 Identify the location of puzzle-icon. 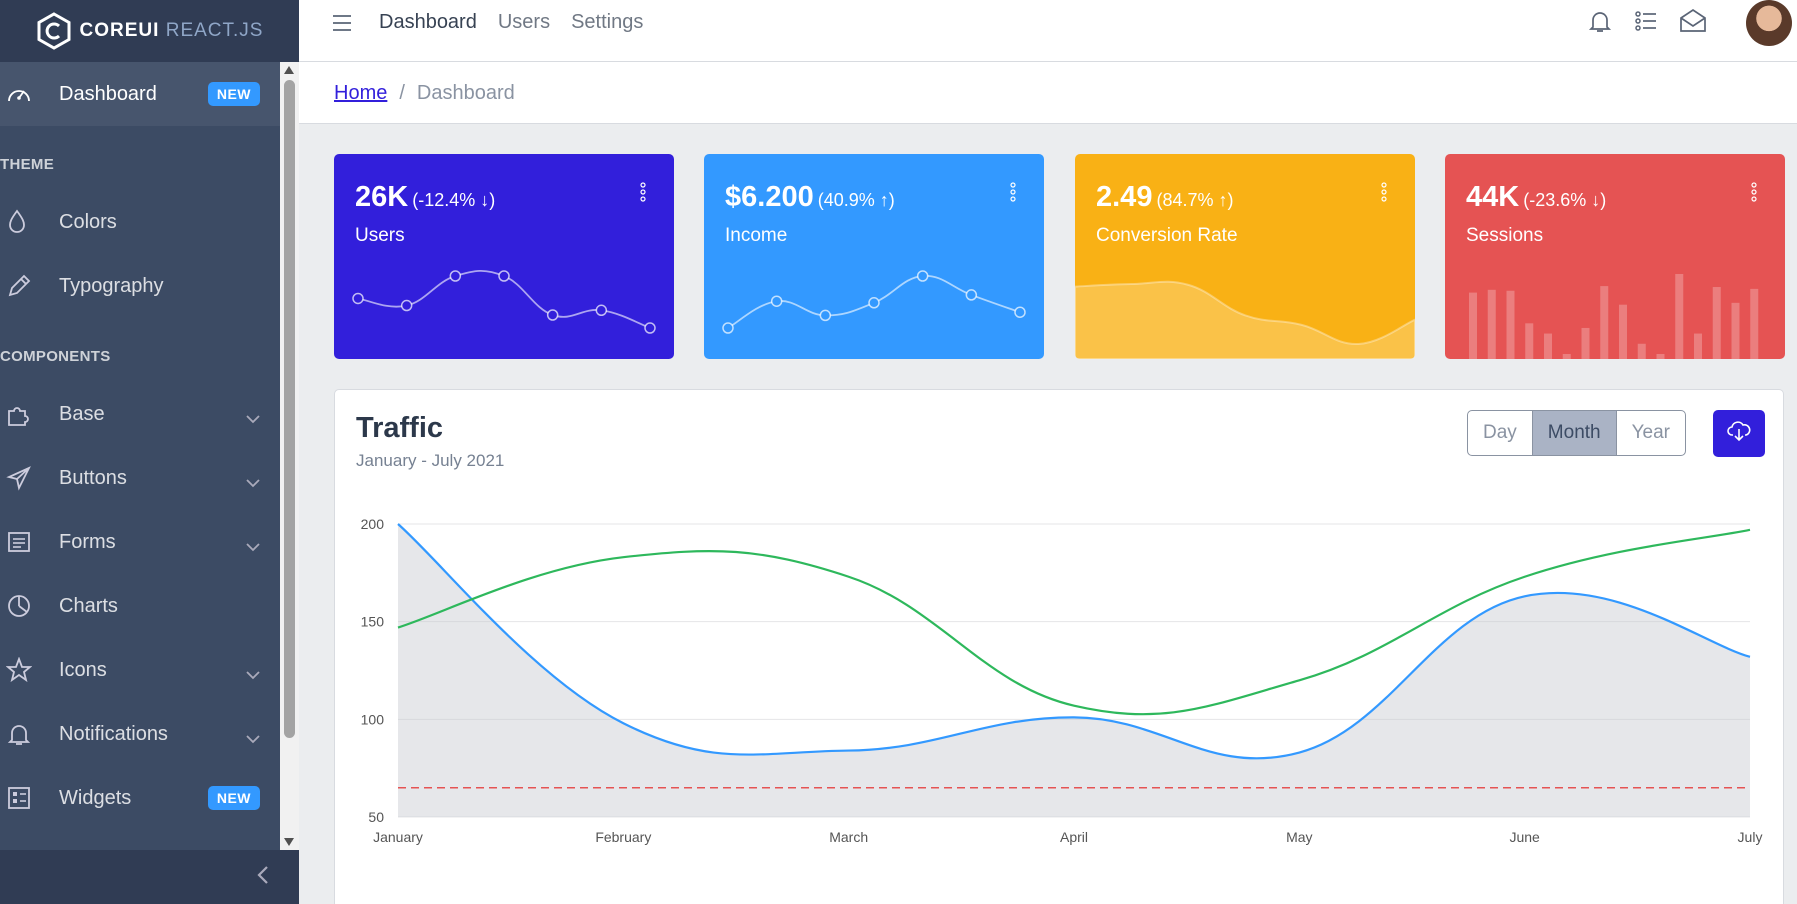
(29, 414).